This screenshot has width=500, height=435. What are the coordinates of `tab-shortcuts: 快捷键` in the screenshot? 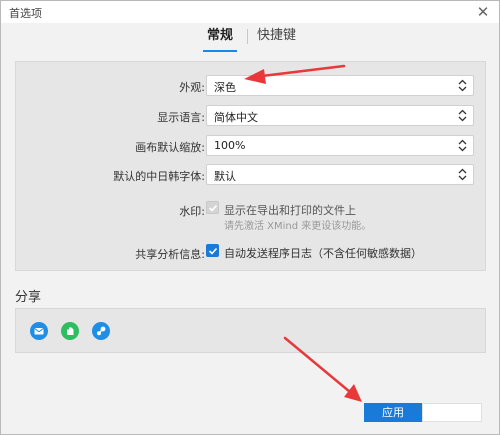 It's located at (276, 37).